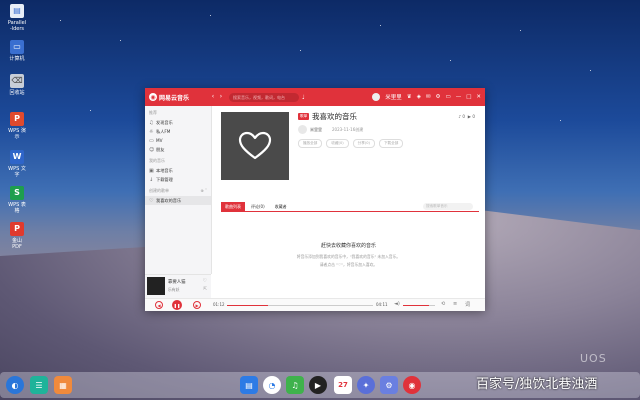  I want to click on close-button: ✕, so click(478, 97).